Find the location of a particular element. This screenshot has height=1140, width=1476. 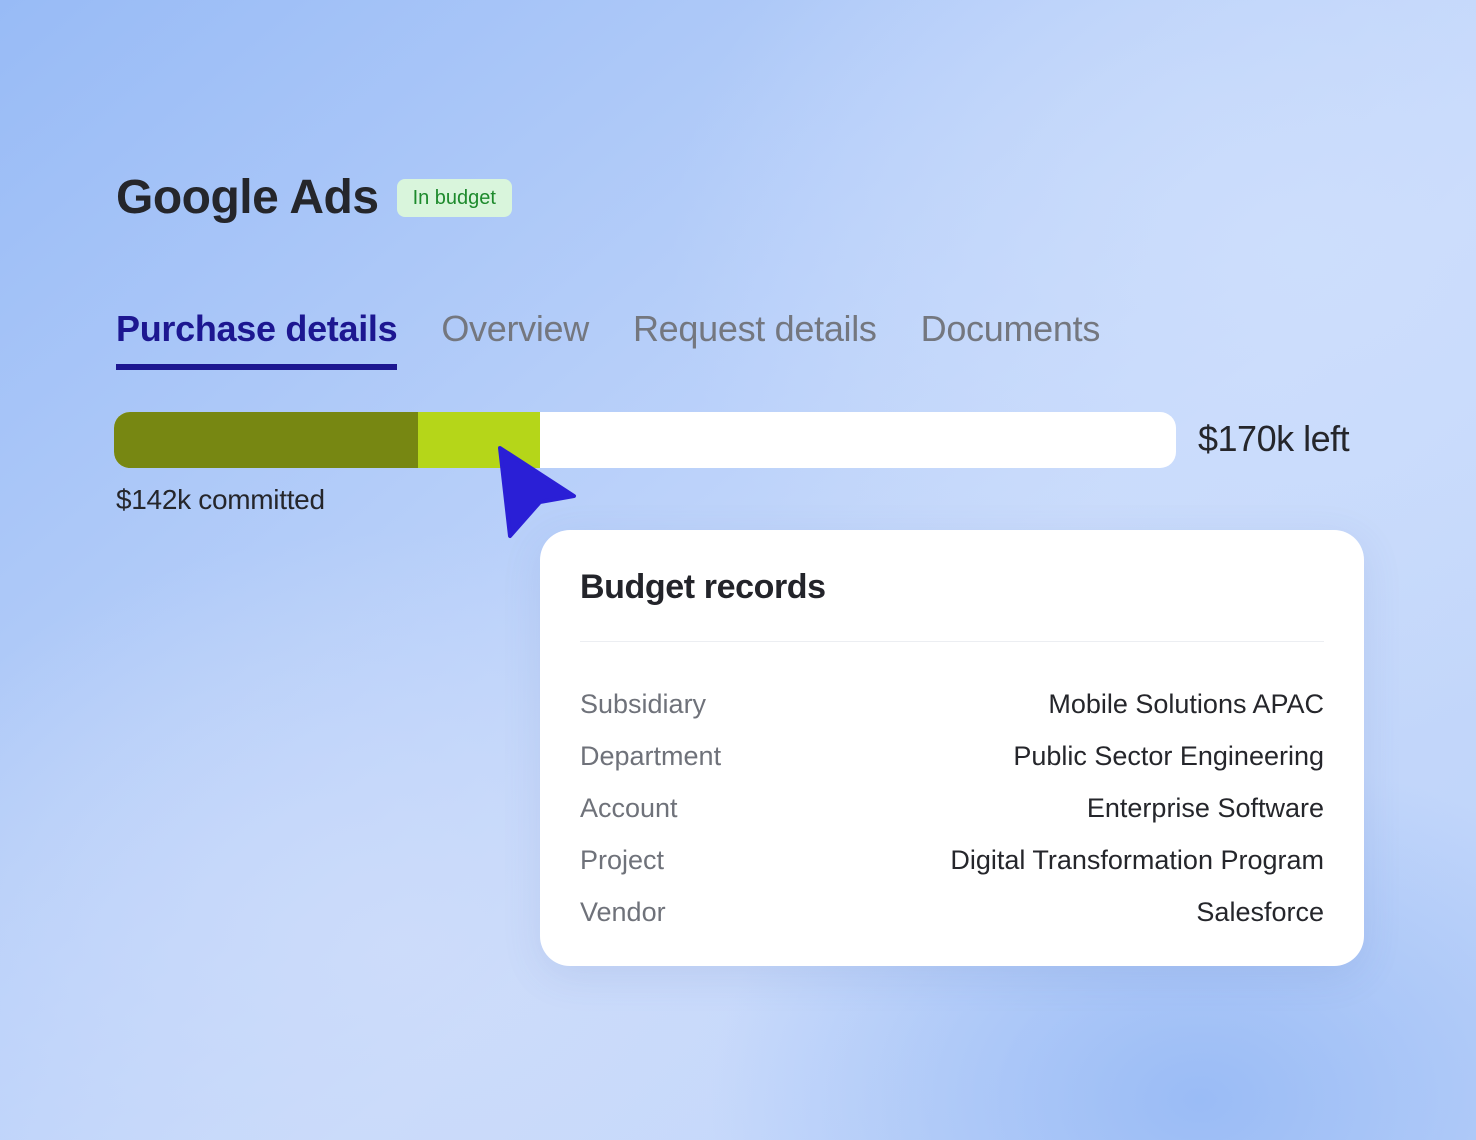

tab-documents: Documents is located at coordinates (1011, 339).